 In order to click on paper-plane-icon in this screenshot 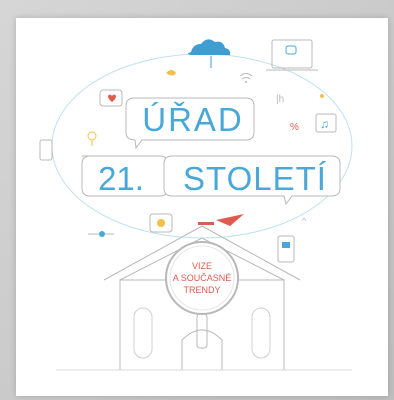, I will do `click(230, 220)`.